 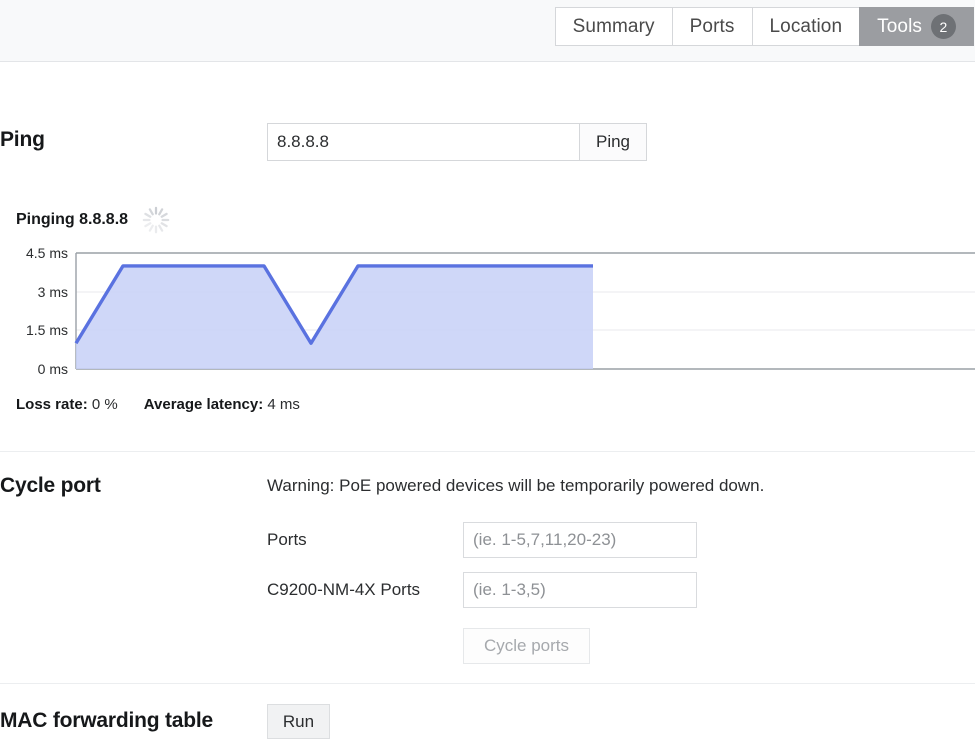 What do you see at coordinates (107, 720) in the screenshot?
I see `mac-forwarding-table-title: MAC forwarding table` at bounding box center [107, 720].